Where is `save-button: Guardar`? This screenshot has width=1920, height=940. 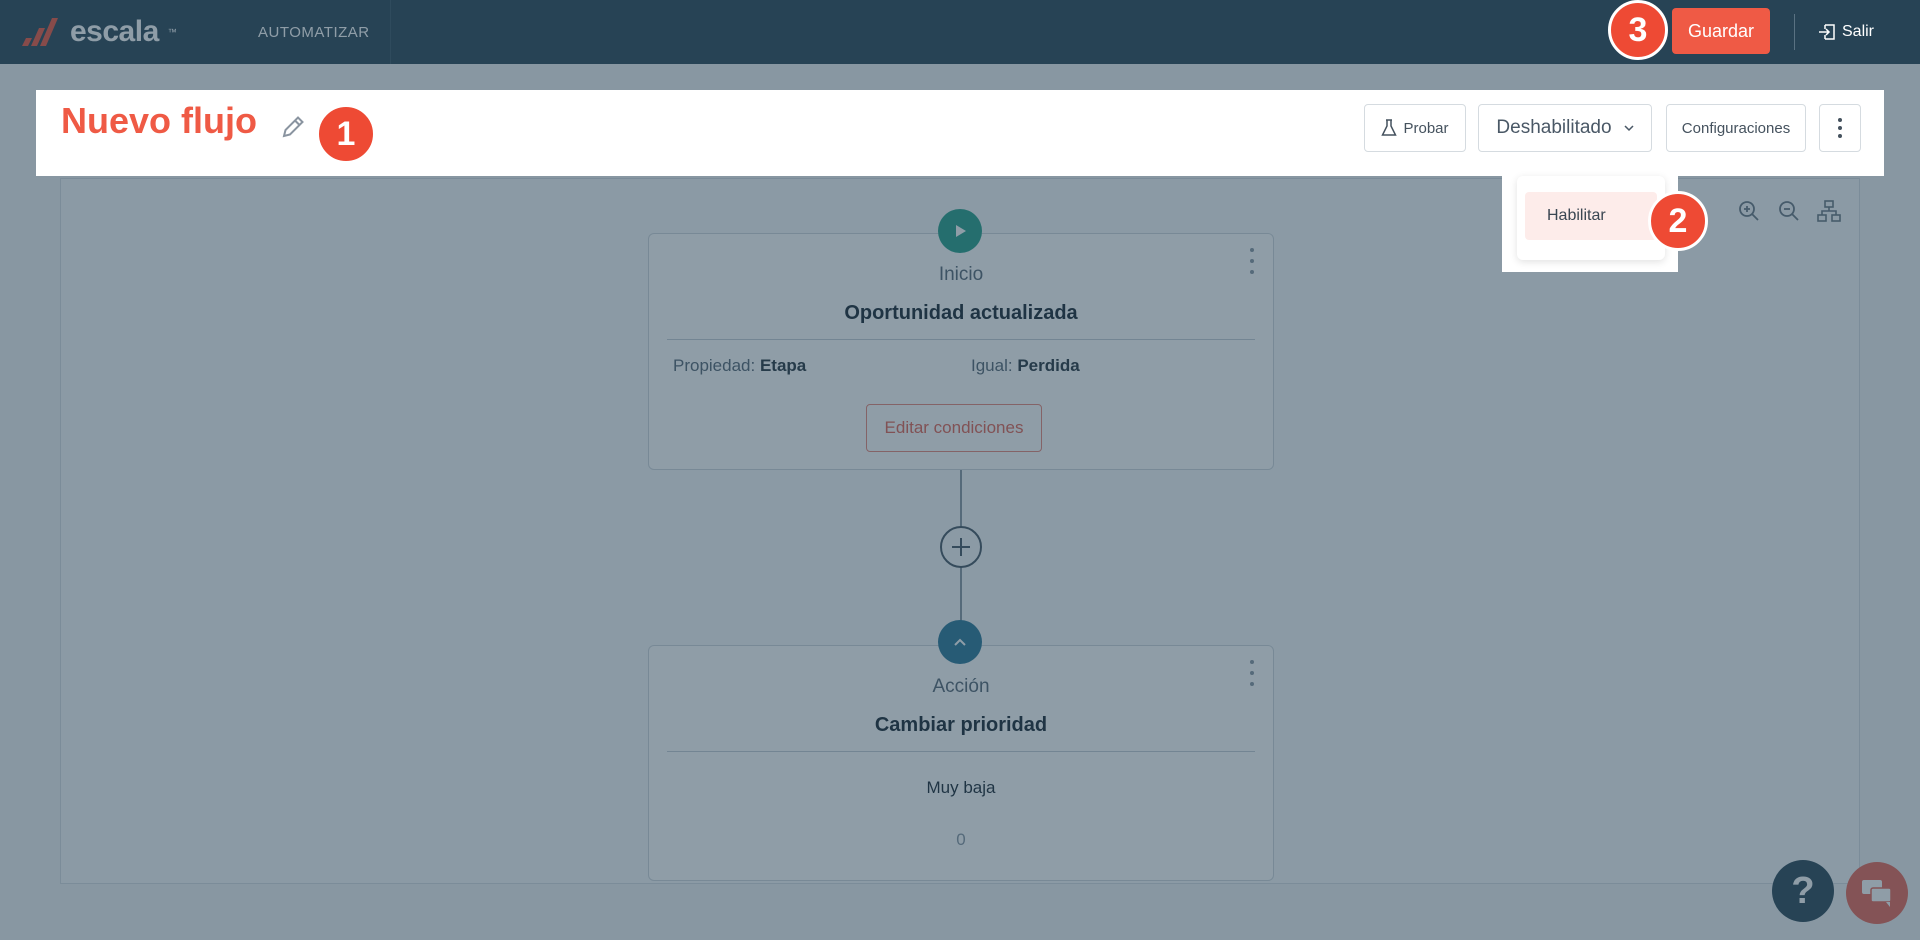 save-button: Guardar is located at coordinates (1721, 31).